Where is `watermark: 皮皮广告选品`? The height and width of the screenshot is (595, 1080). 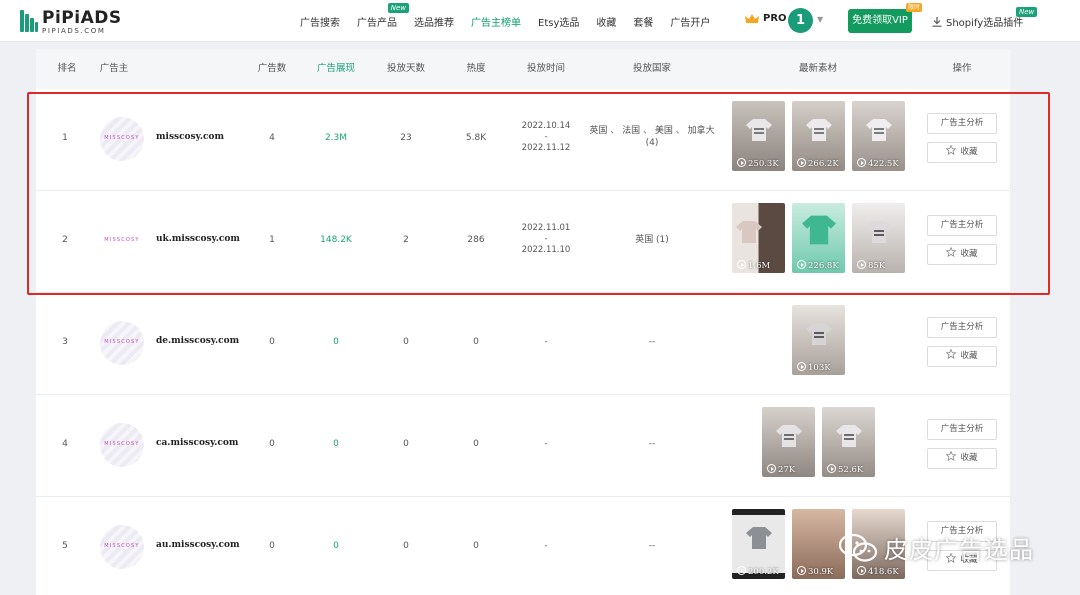
watermark: 皮皮广告选品 is located at coordinates (936, 547).